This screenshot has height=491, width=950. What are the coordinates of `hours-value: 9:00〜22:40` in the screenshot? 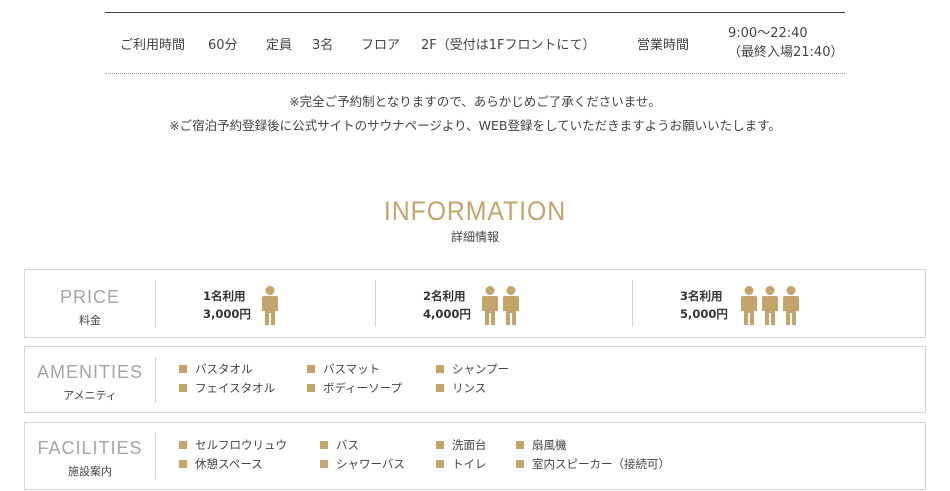 It's located at (768, 33).